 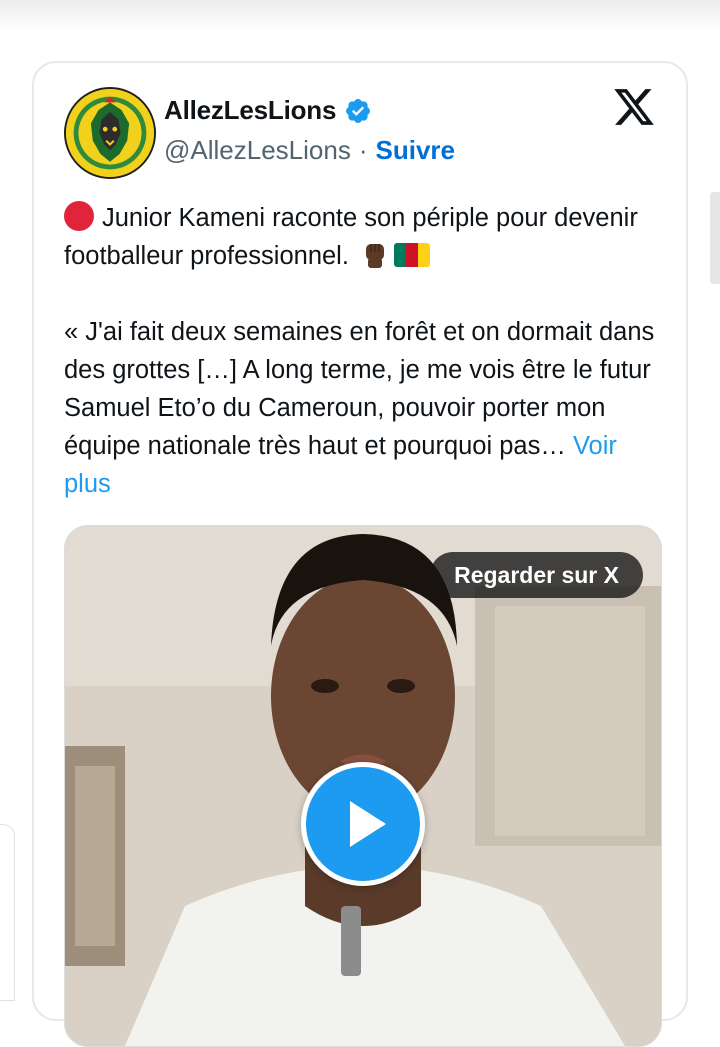 I want to click on cameroon-flag-icon, so click(x=412, y=255).